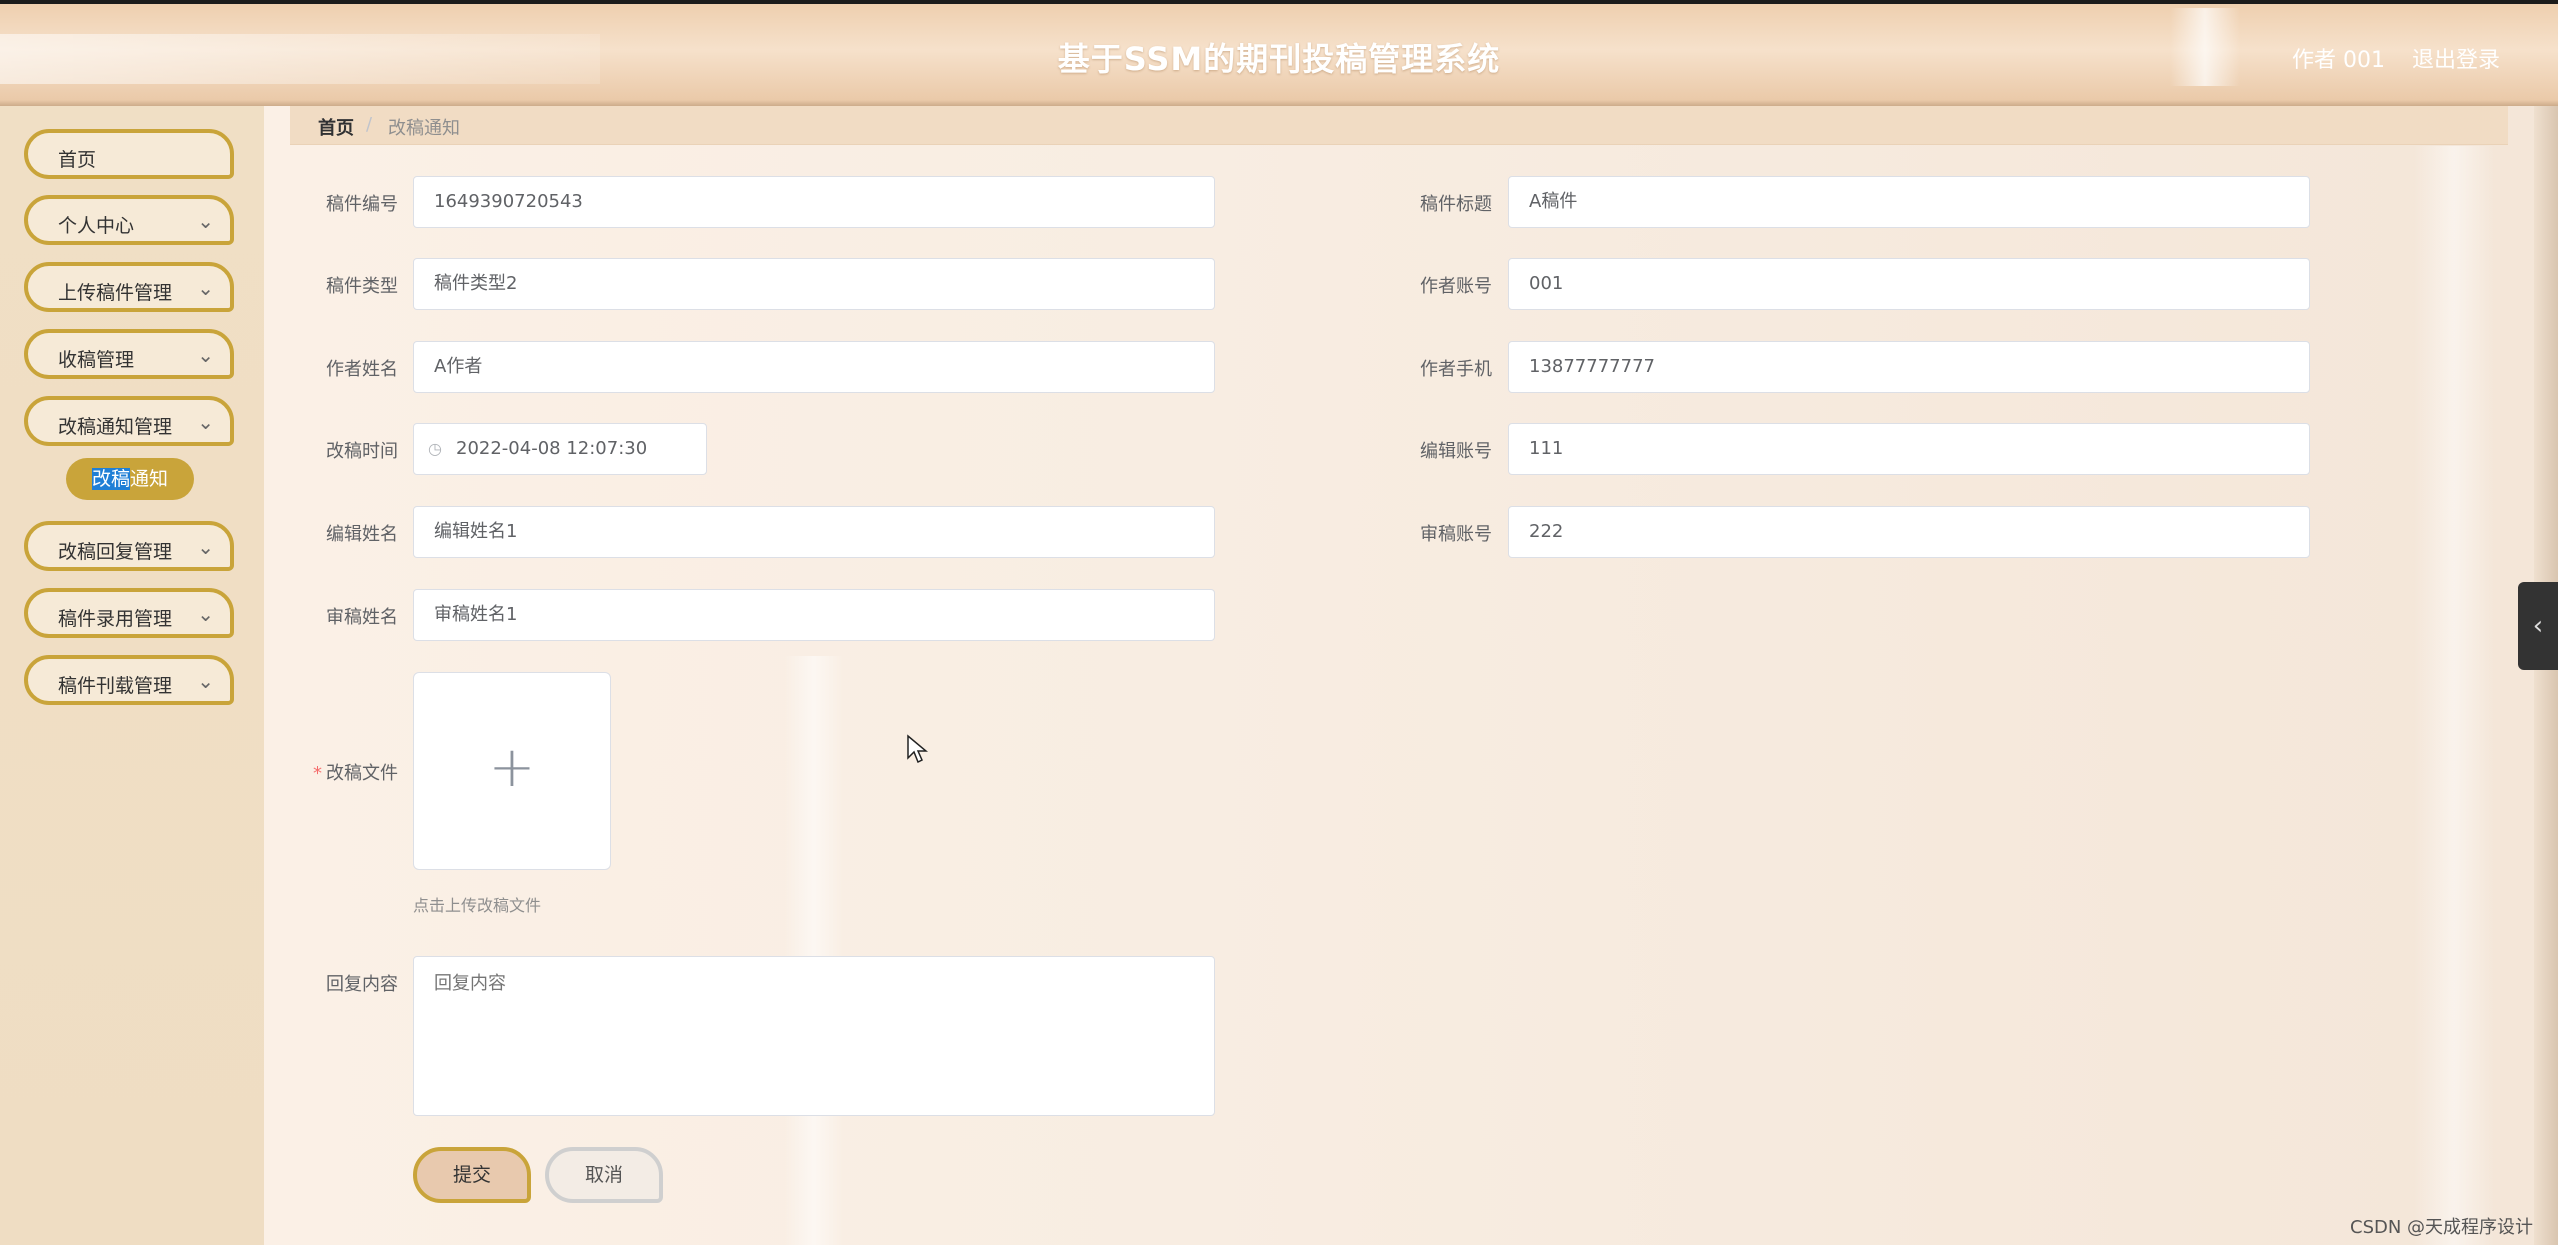  I want to click on manuscript-no-label: 稿件编号, so click(362, 204).